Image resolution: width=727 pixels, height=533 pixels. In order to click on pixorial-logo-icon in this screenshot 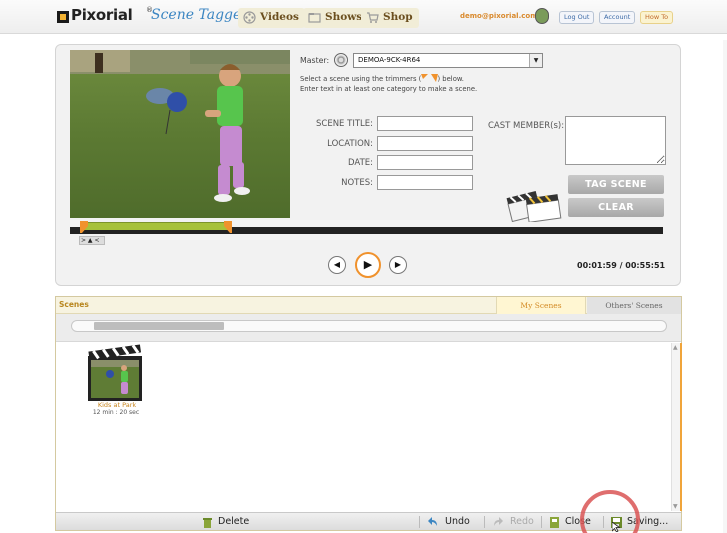, I will do `click(63, 17)`.